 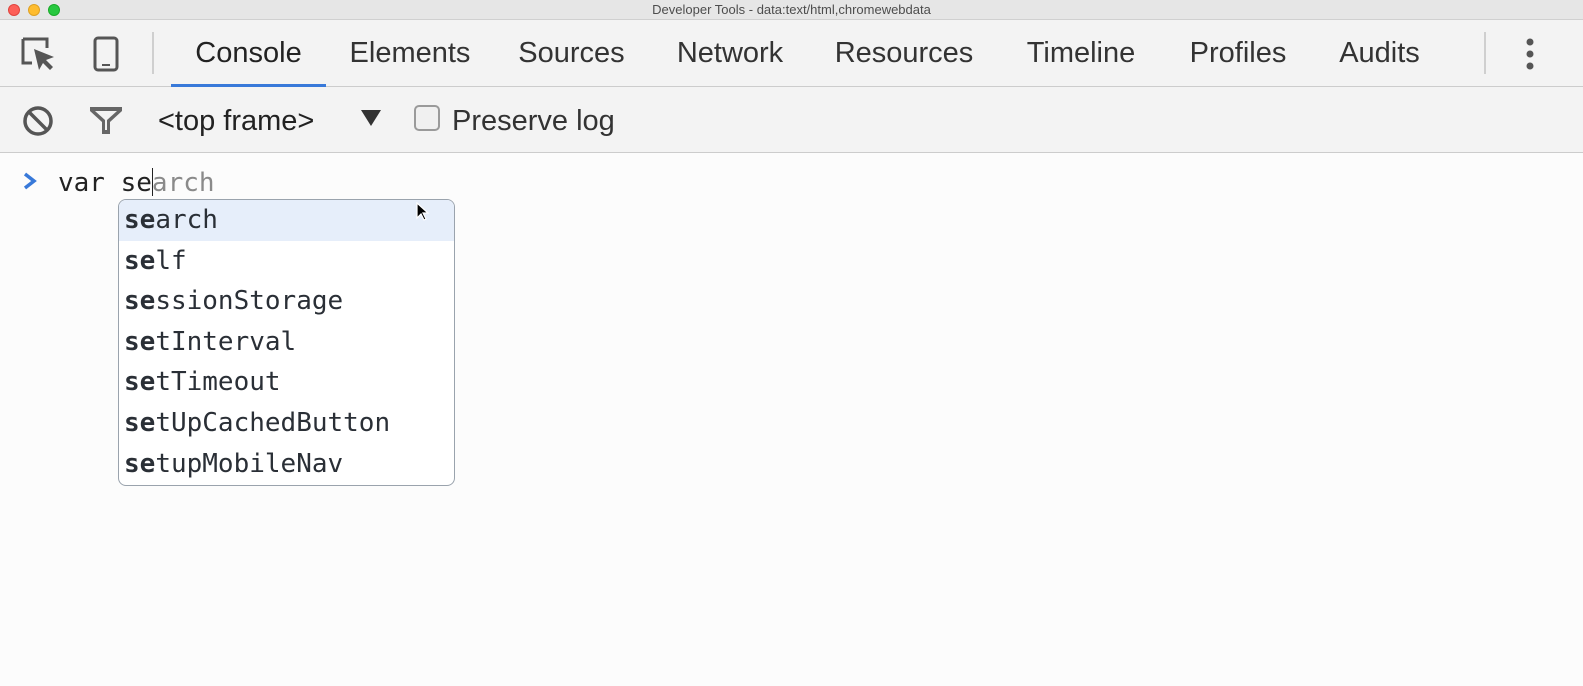 I want to click on autocomplete-item-rest: lf, so click(x=171, y=260).